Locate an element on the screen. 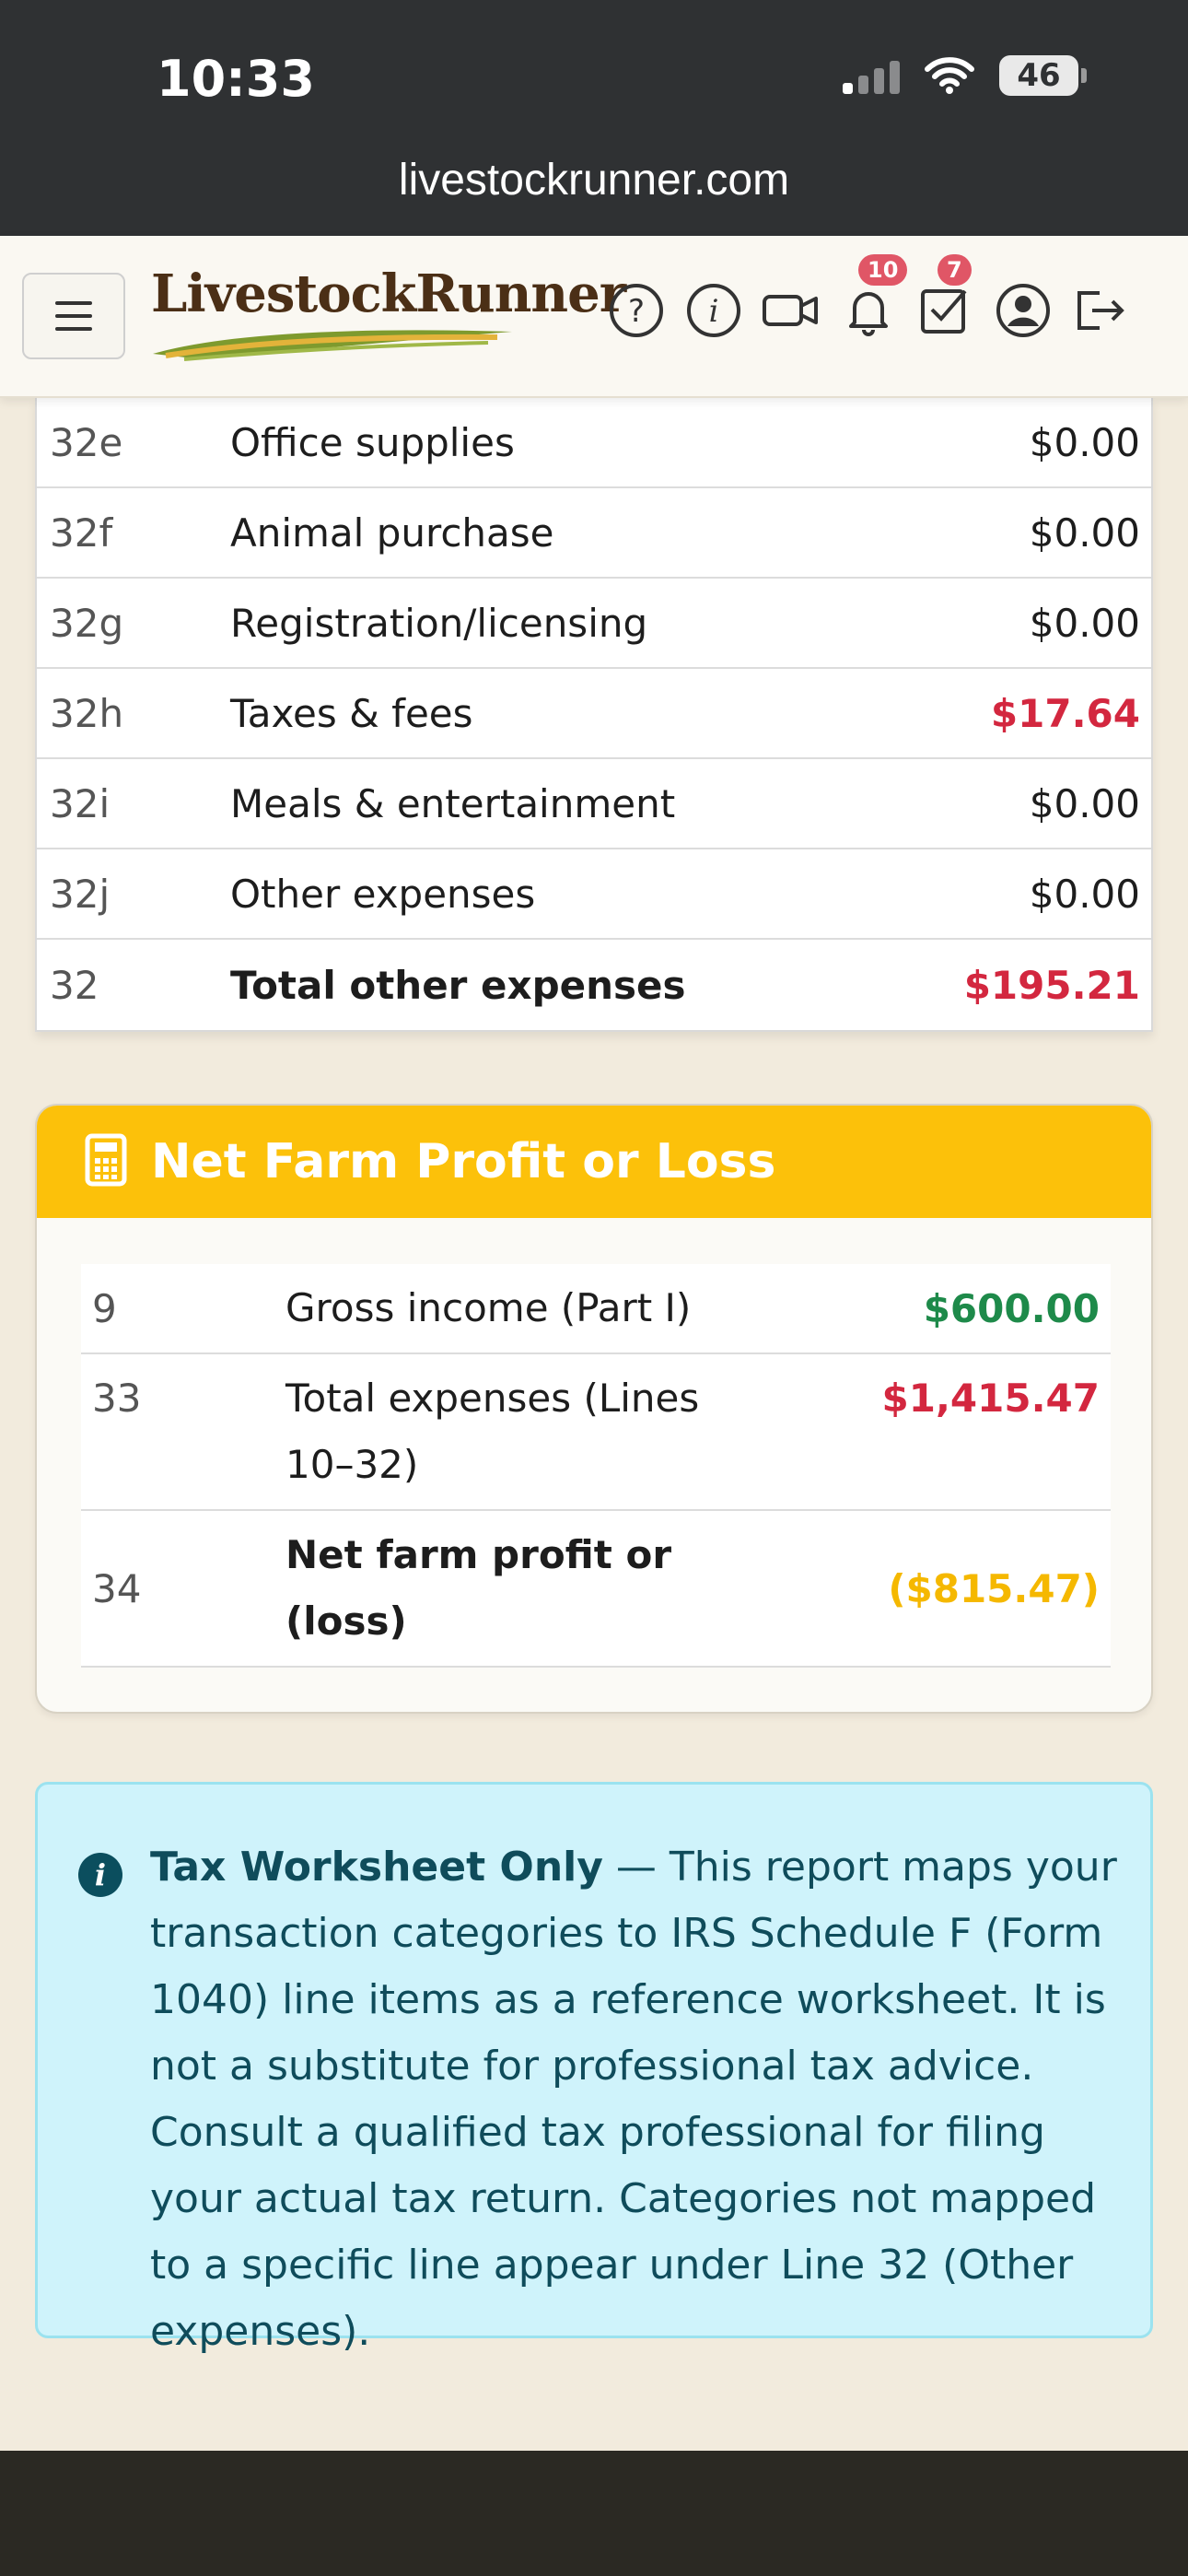  table-row: 9 Gross income (Part I) $600.00 is located at coordinates (596, 1309).